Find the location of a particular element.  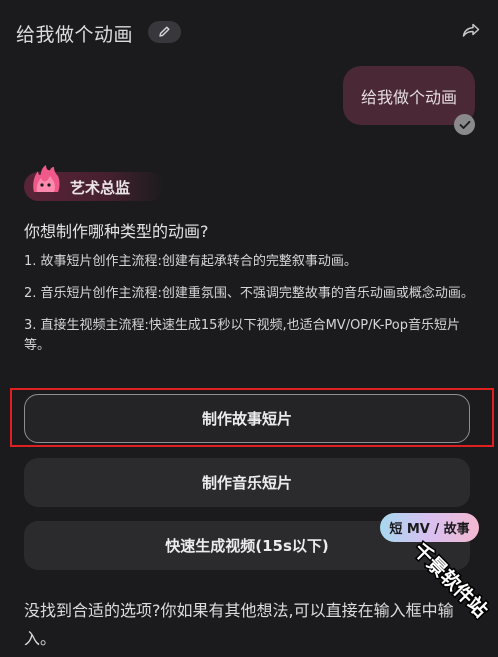

list-item: 2. 音乐短片创作主流程:创建重氛围、不强调完整故事的音乐动画或概念动画。 is located at coordinates (249, 293).